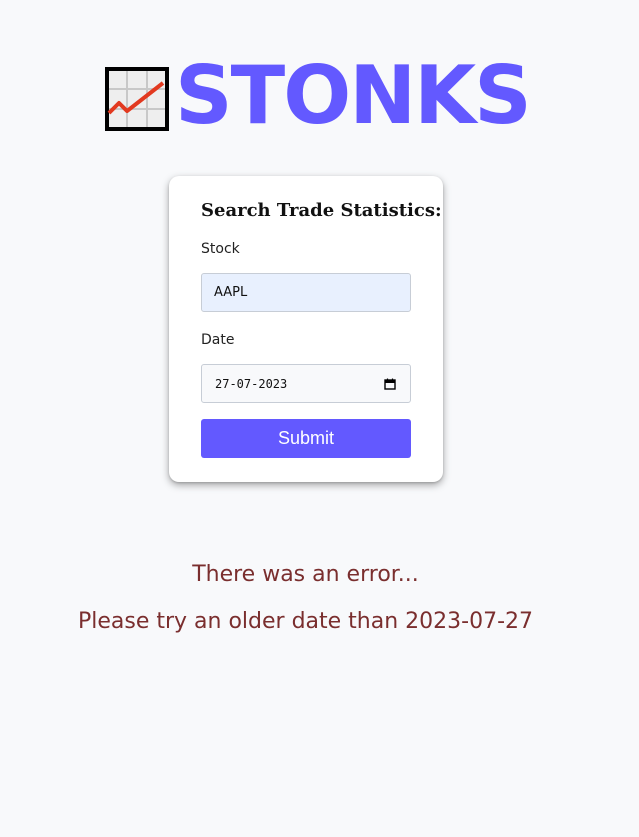 The height and width of the screenshot is (837, 639). What do you see at coordinates (306, 438) in the screenshot?
I see `submit-button: Submit` at bounding box center [306, 438].